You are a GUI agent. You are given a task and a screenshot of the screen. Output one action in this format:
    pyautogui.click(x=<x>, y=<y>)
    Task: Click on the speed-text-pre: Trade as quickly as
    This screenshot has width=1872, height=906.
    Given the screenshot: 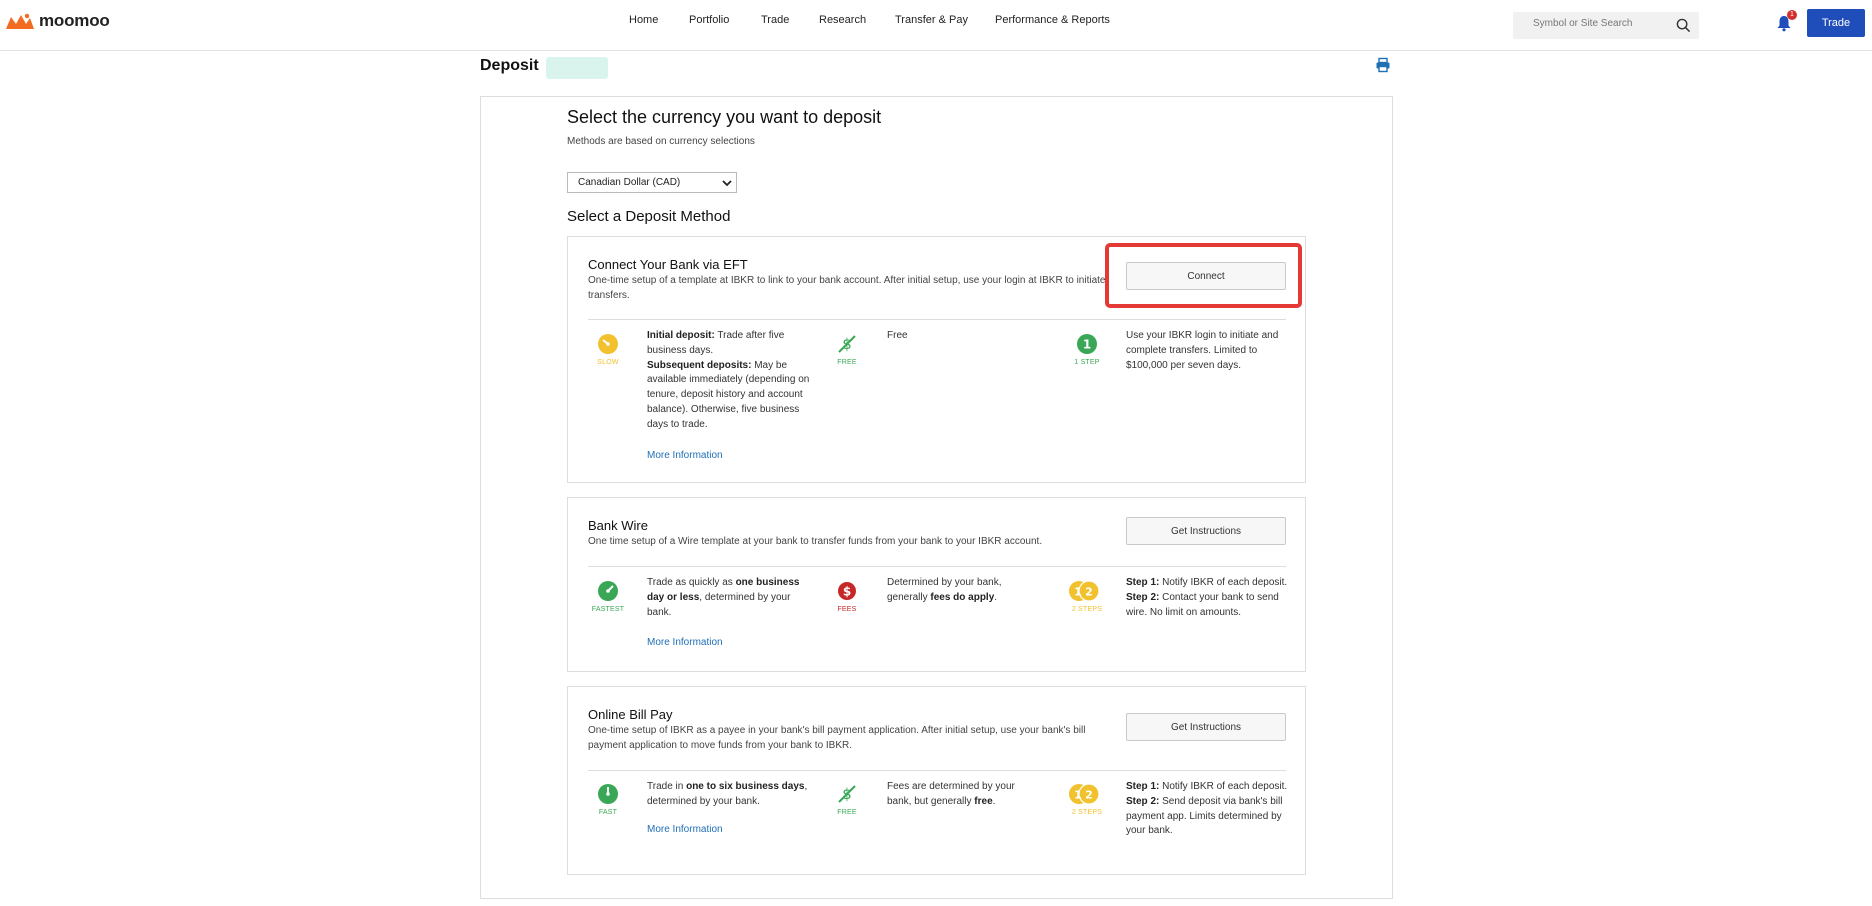 What is the action you would take?
    pyautogui.click(x=691, y=582)
    